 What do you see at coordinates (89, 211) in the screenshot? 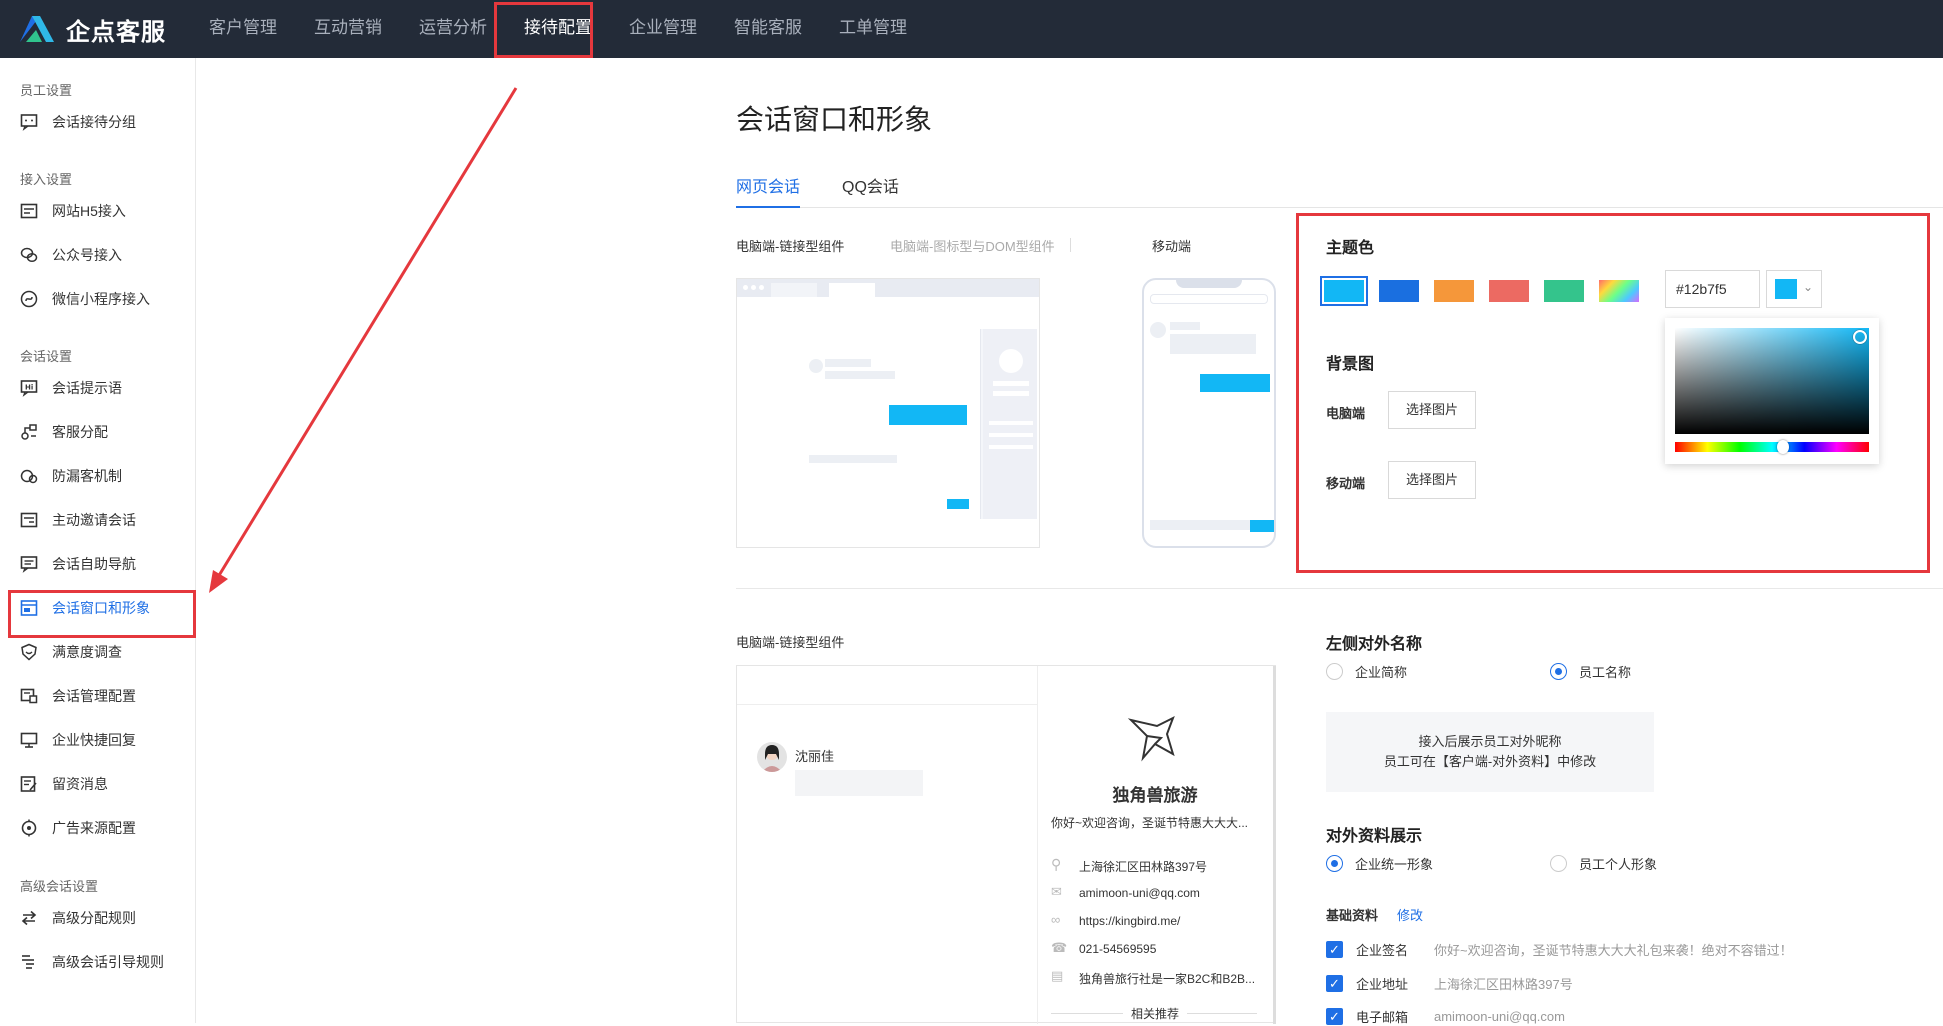
I see `sidebar-item-label: 网站H5接入` at bounding box center [89, 211].